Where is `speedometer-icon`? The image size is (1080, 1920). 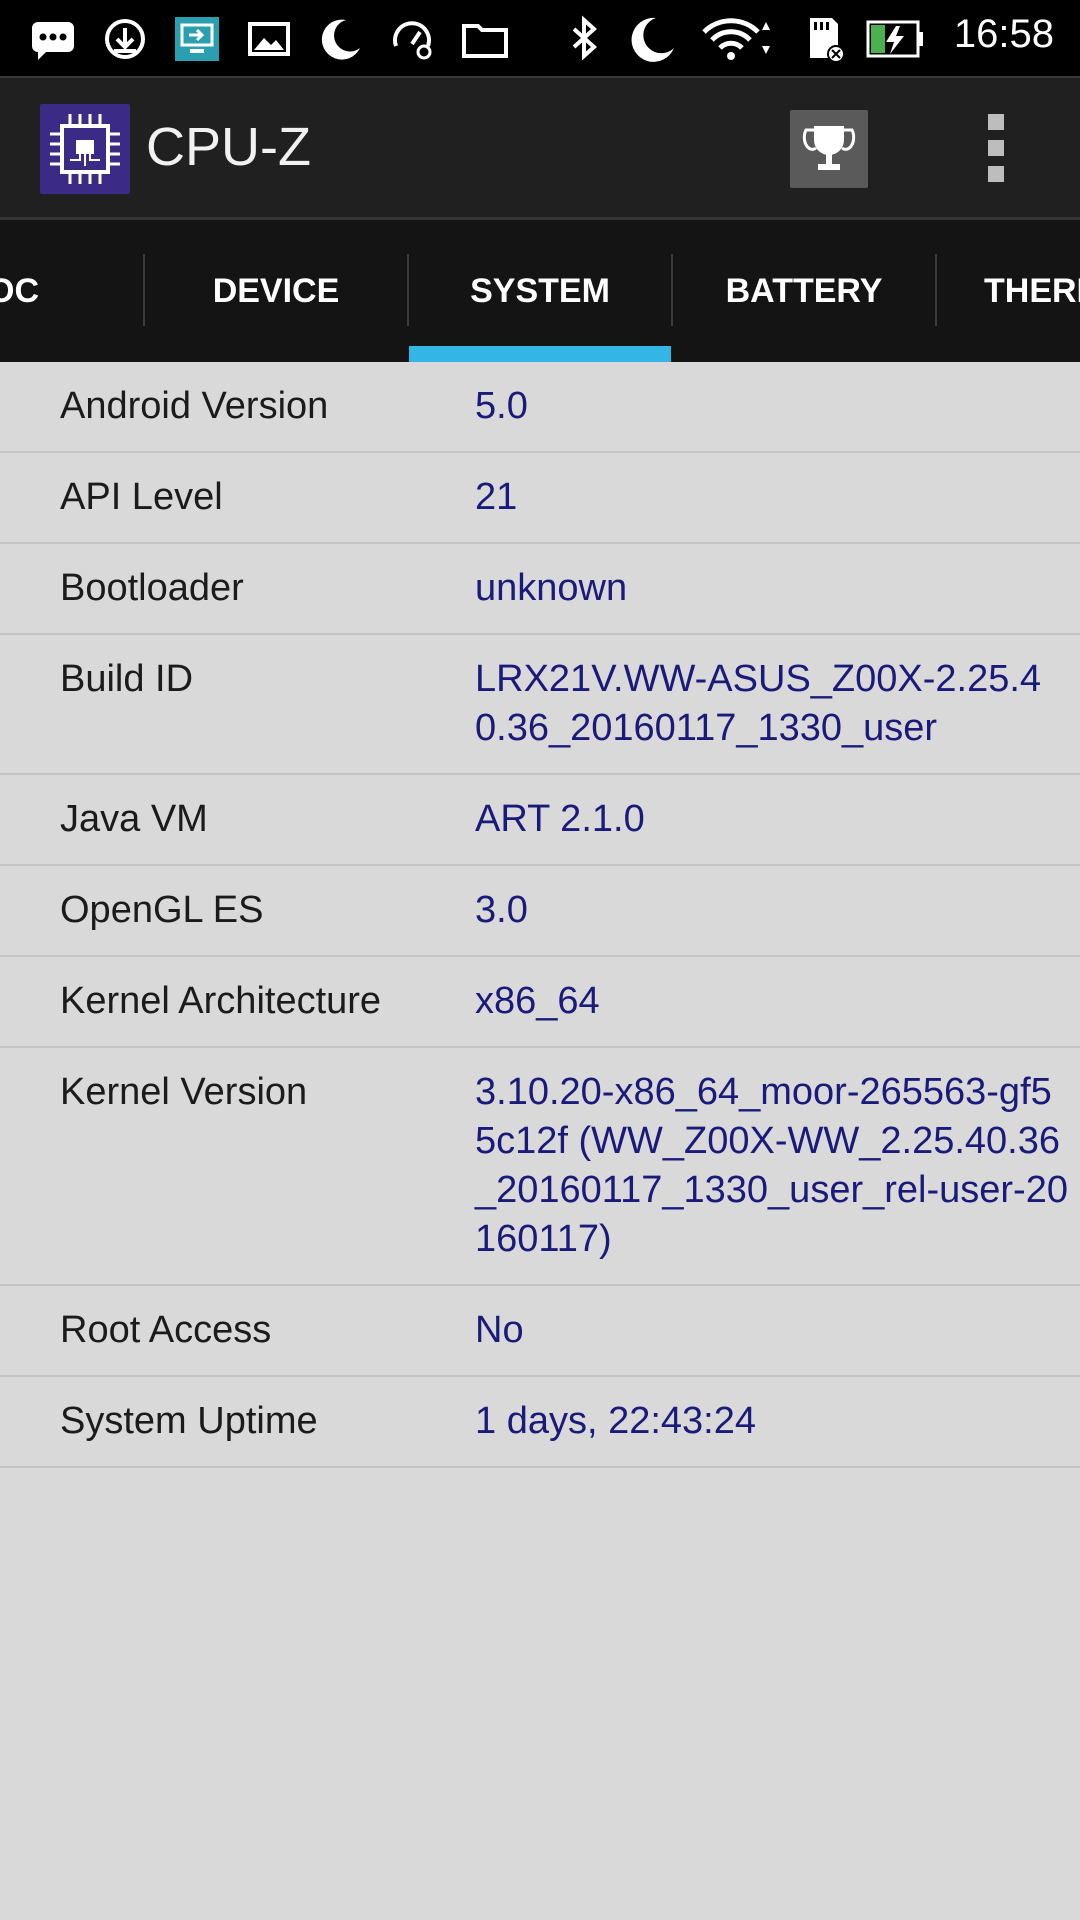
speedometer-icon is located at coordinates (413, 39).